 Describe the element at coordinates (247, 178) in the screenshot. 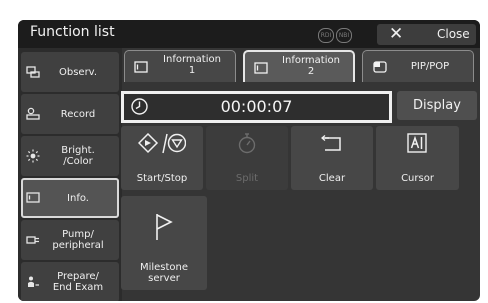

I see `split-label: Split` at that location.